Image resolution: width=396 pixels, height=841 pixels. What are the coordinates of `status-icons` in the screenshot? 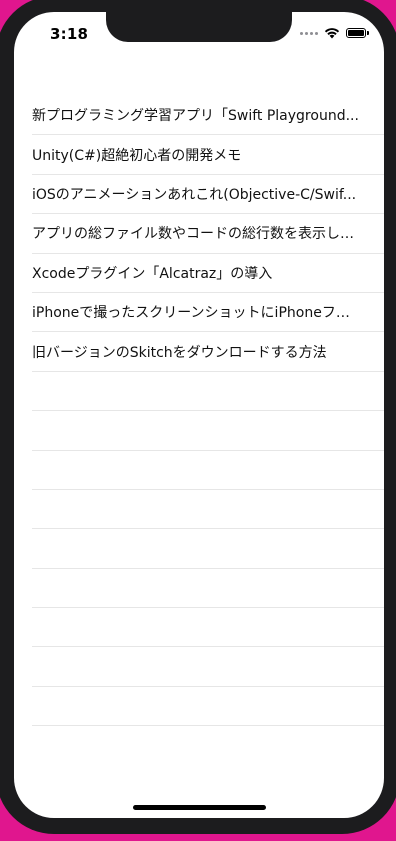 It's located at (334, 33).